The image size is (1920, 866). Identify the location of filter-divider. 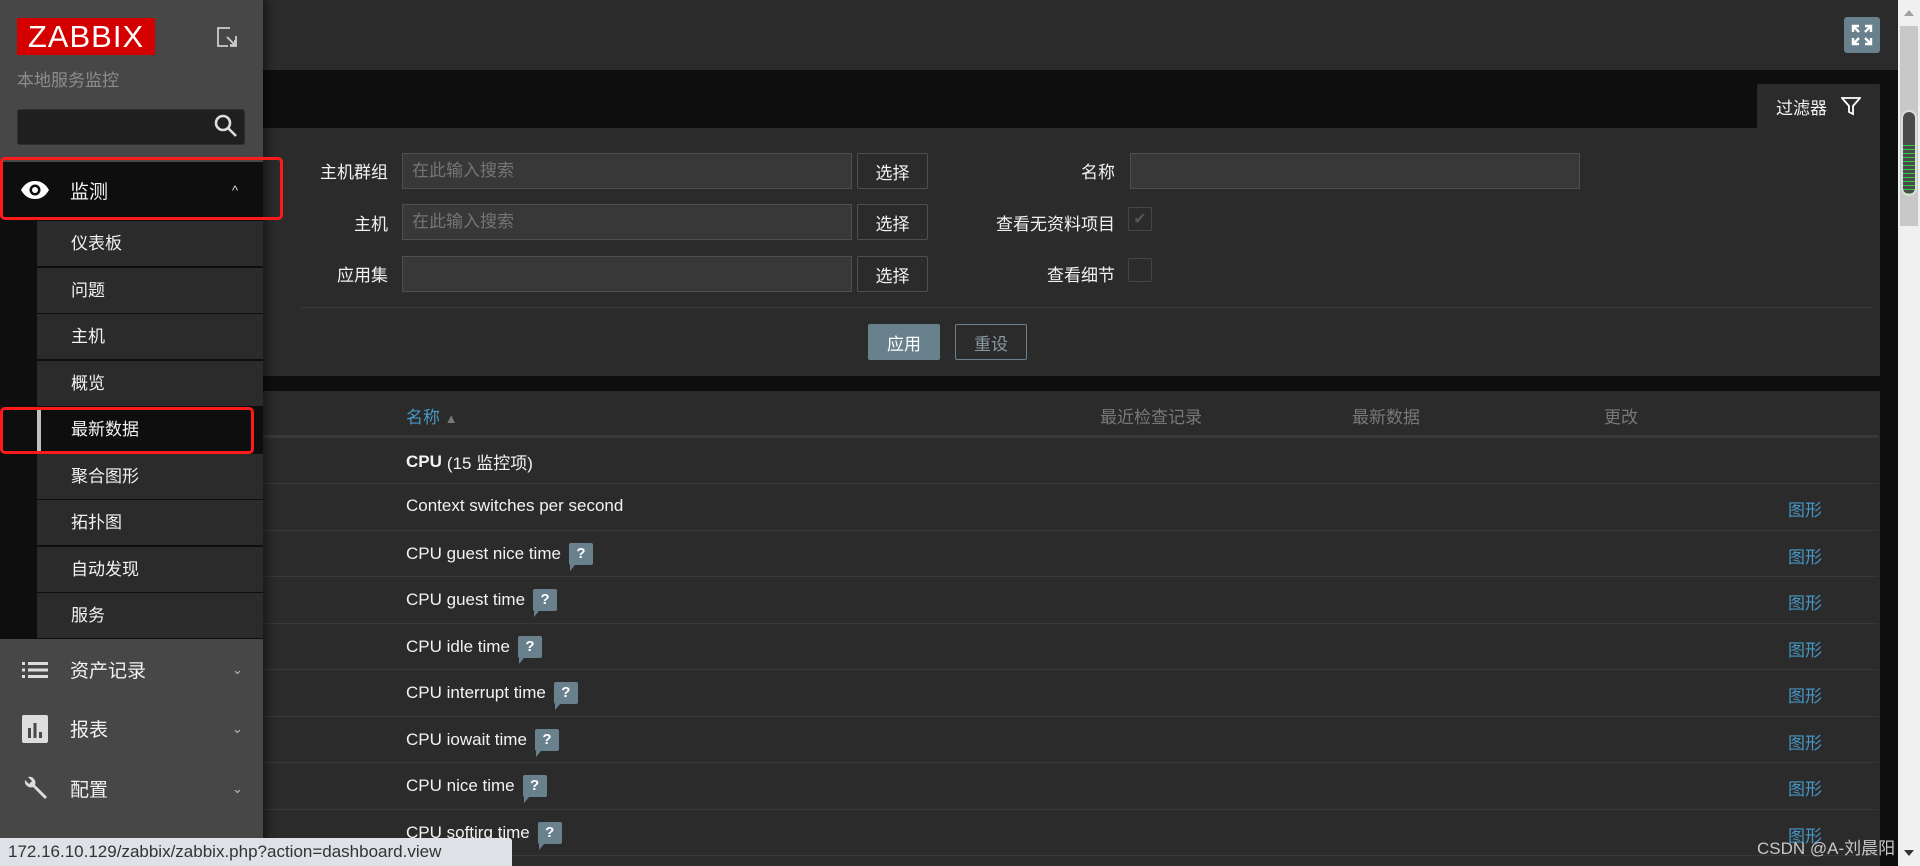
(1087, 307).